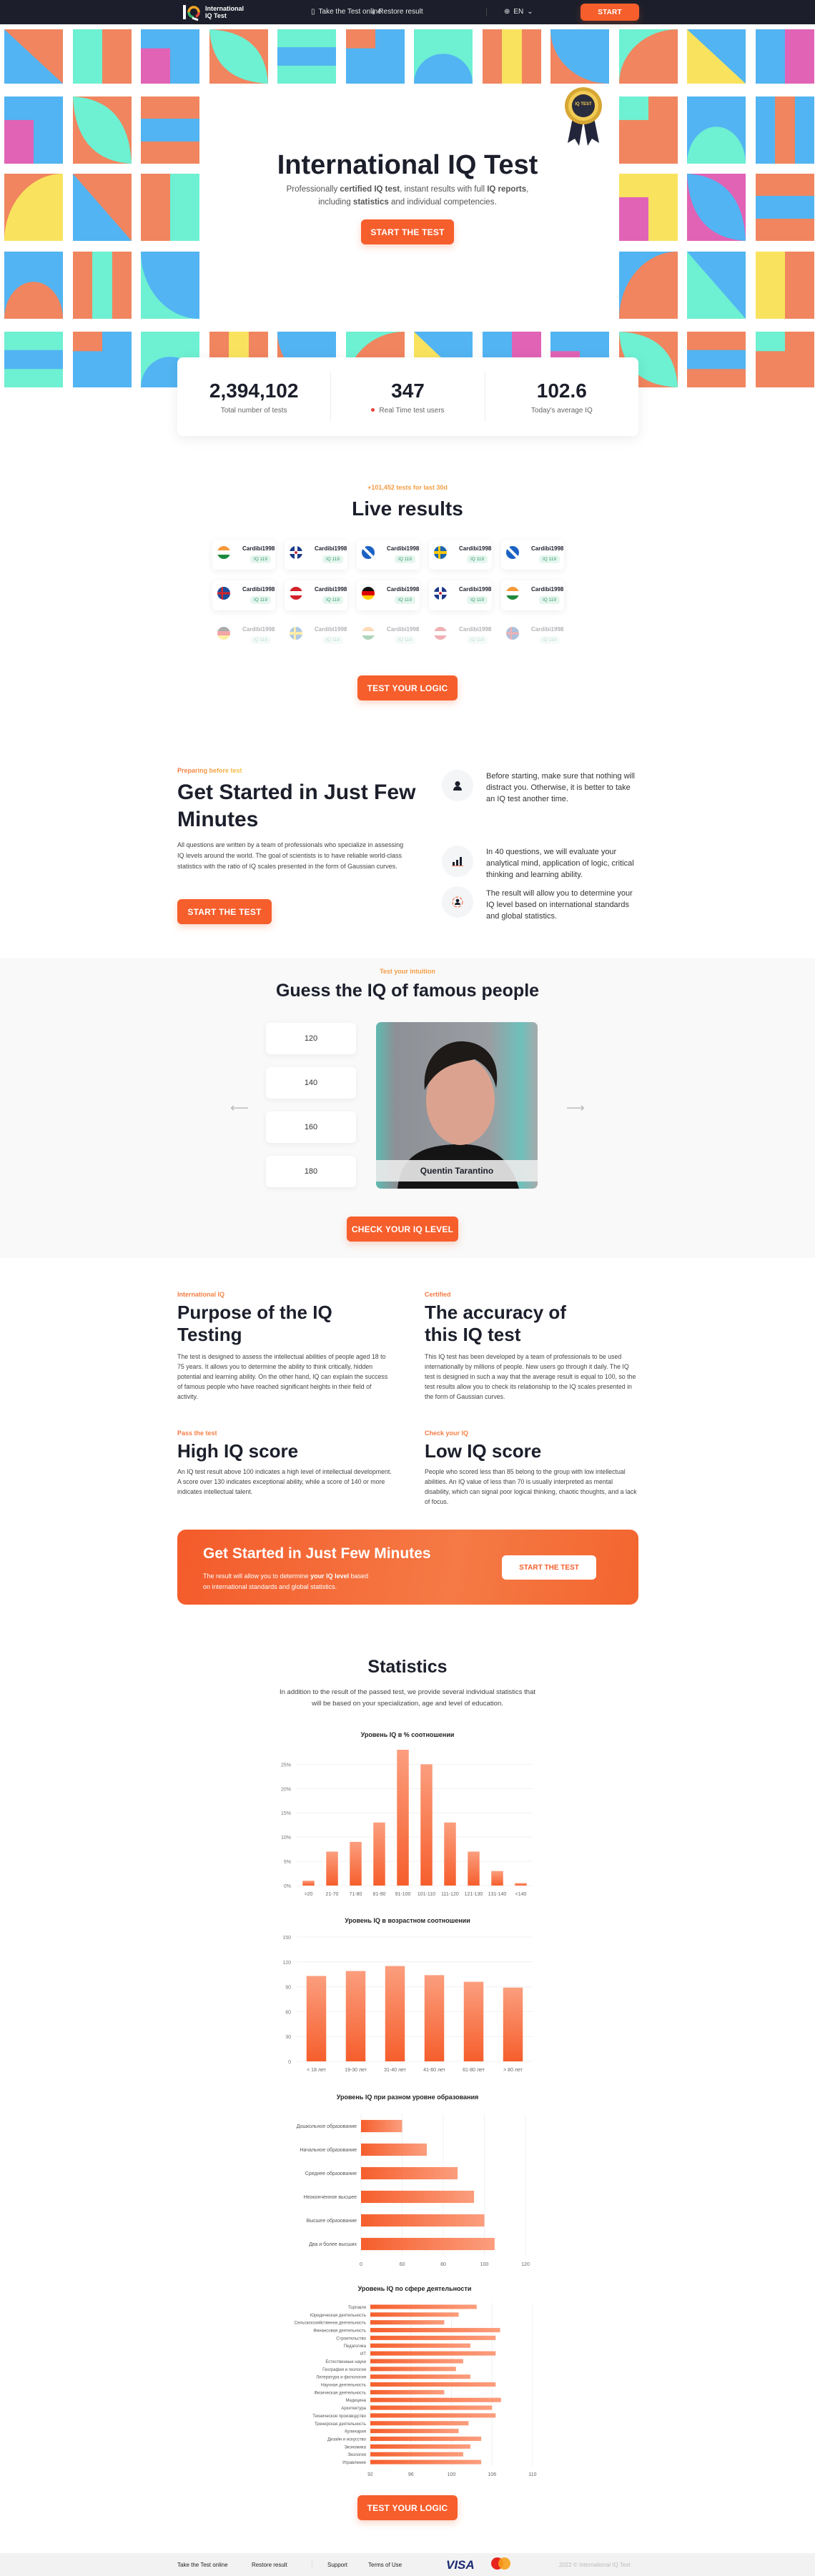  Describe the element at coordinates (575, 1108) in the screenshot. I see `arrow-right-icon: ⟶` at that location.